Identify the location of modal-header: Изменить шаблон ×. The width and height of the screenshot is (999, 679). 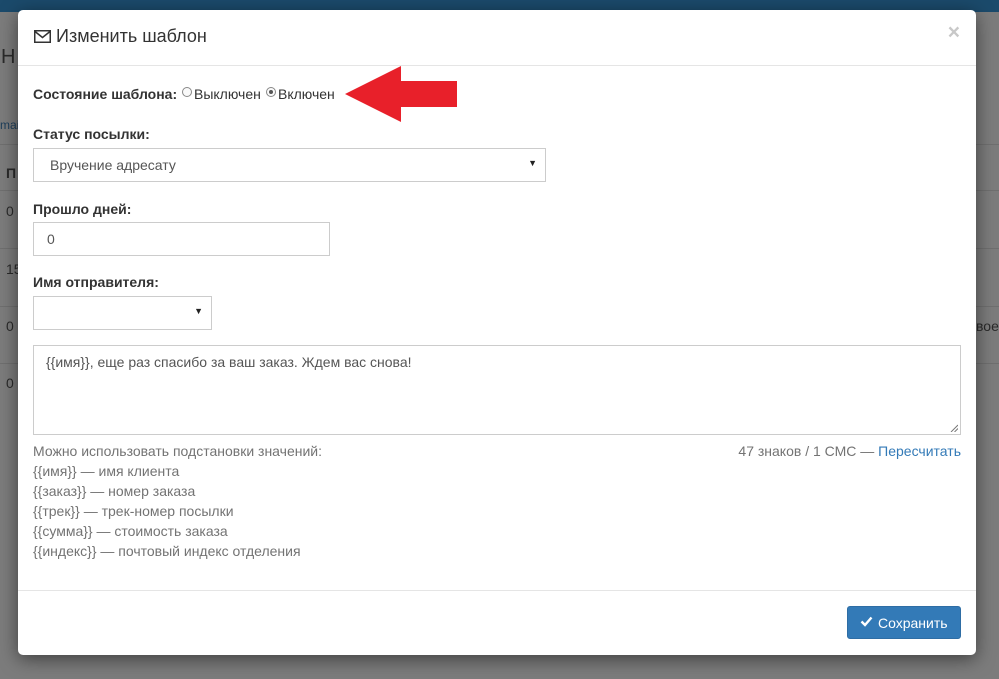
(497, 38).